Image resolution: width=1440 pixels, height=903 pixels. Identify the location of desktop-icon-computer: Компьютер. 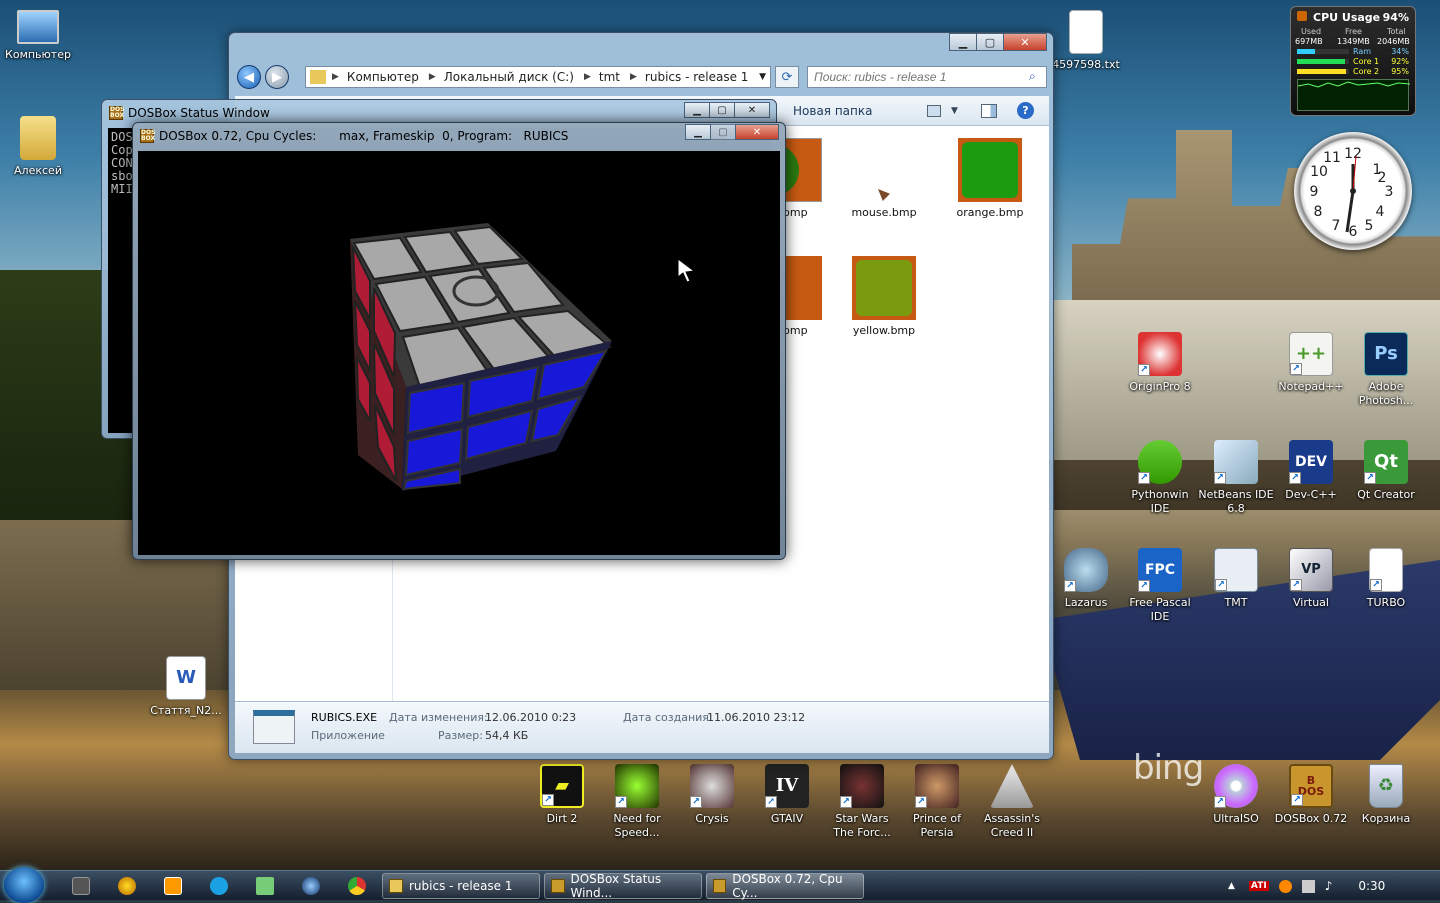
(38, 36).